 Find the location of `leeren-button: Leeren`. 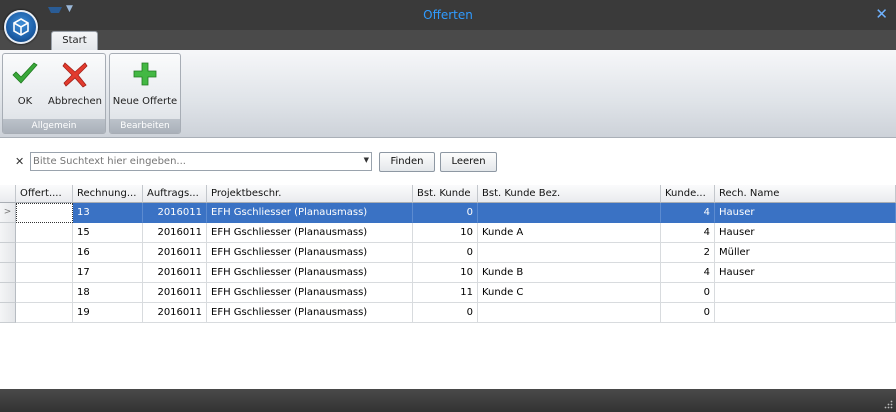

leeren-button: Leeren is located at coordinates (468, 162).